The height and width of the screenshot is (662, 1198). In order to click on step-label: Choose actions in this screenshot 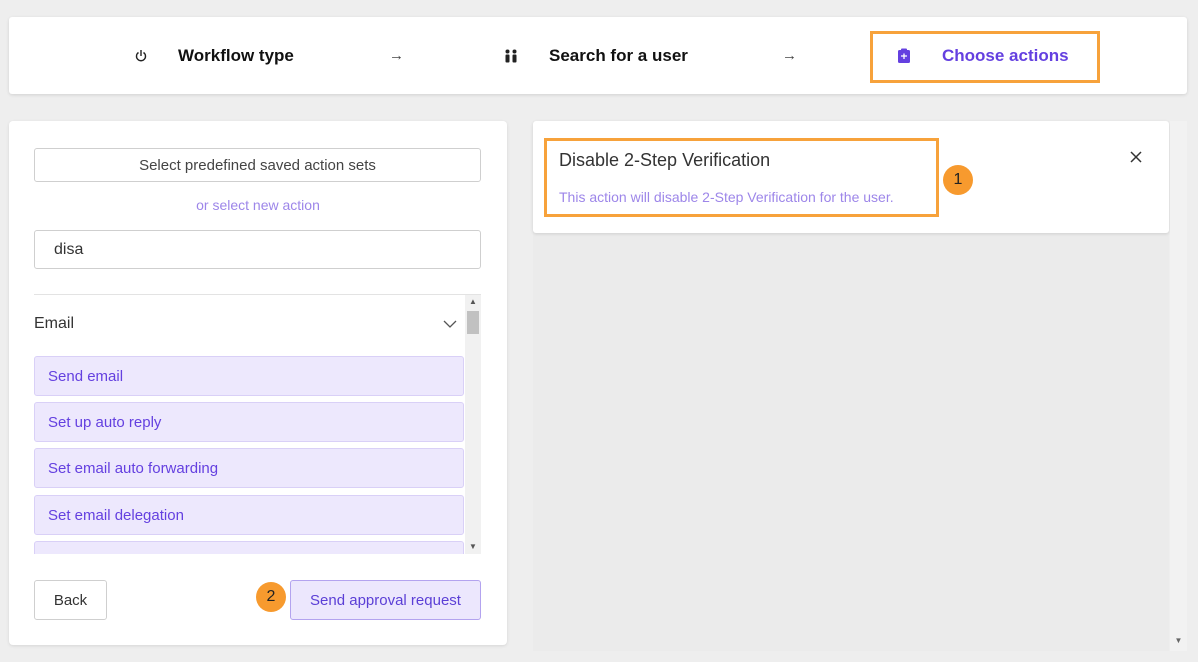, I will do `click(1005, 55)`.